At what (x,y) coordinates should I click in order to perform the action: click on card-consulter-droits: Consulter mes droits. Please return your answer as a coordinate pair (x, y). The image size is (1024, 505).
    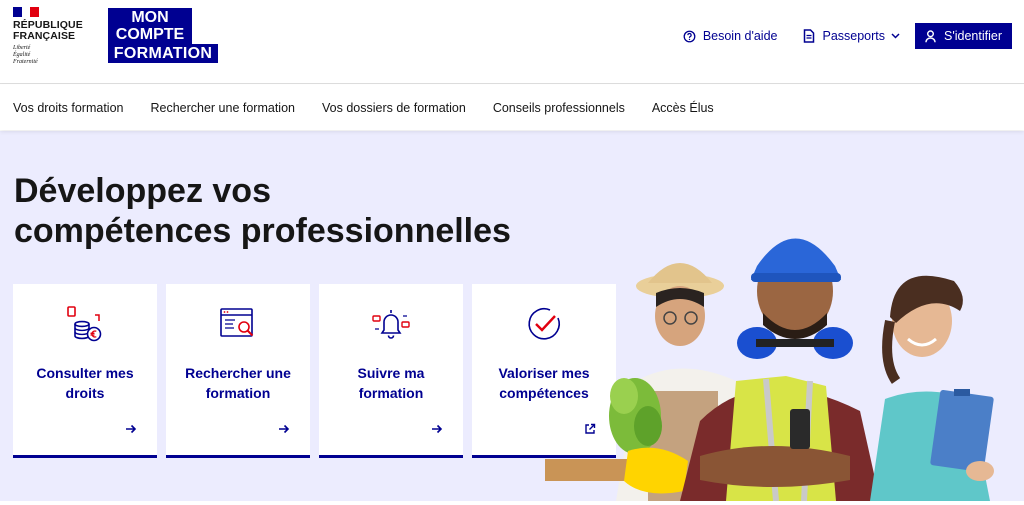
    Looking at the image, I should click on (85, 371).